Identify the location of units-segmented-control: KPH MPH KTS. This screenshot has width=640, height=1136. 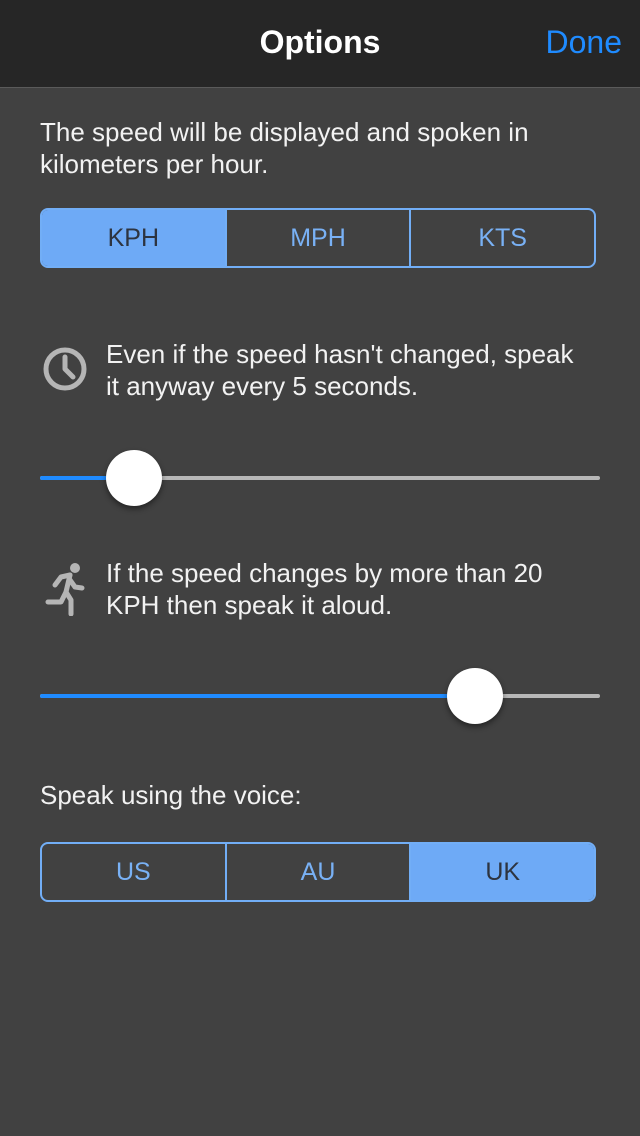
(318, 238).